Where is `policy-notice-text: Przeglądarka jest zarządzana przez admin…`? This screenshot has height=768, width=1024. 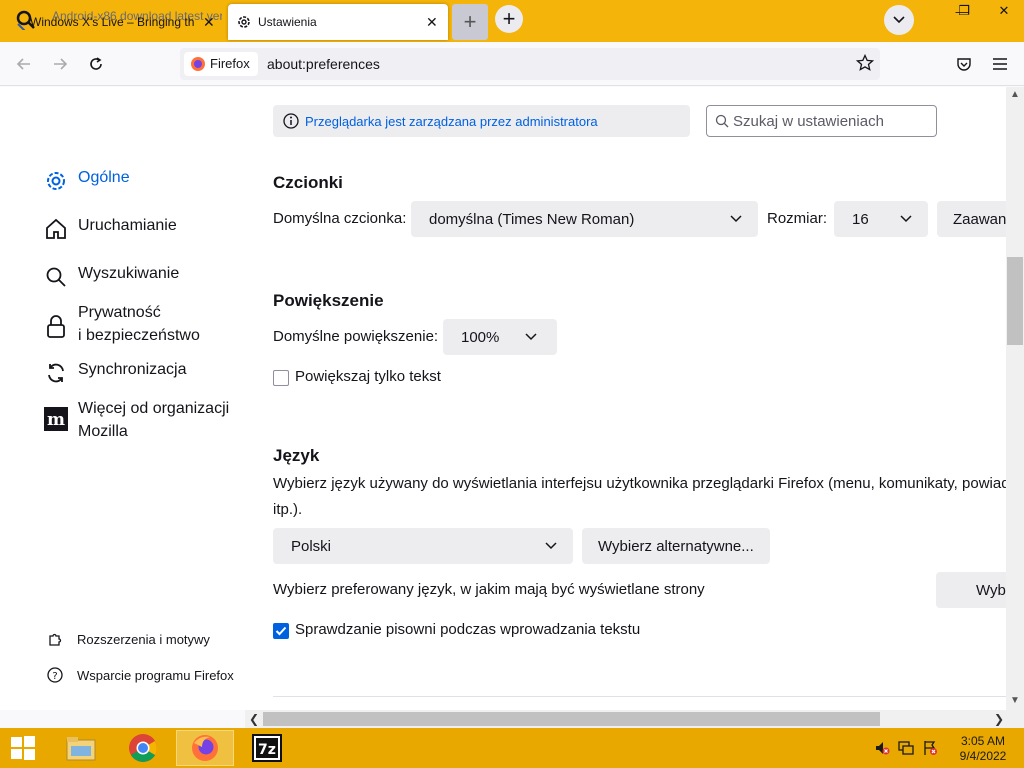 policy-notice-text: Przeglądarka jest zarządzana przez admin… is located at coordinates (451, 121).